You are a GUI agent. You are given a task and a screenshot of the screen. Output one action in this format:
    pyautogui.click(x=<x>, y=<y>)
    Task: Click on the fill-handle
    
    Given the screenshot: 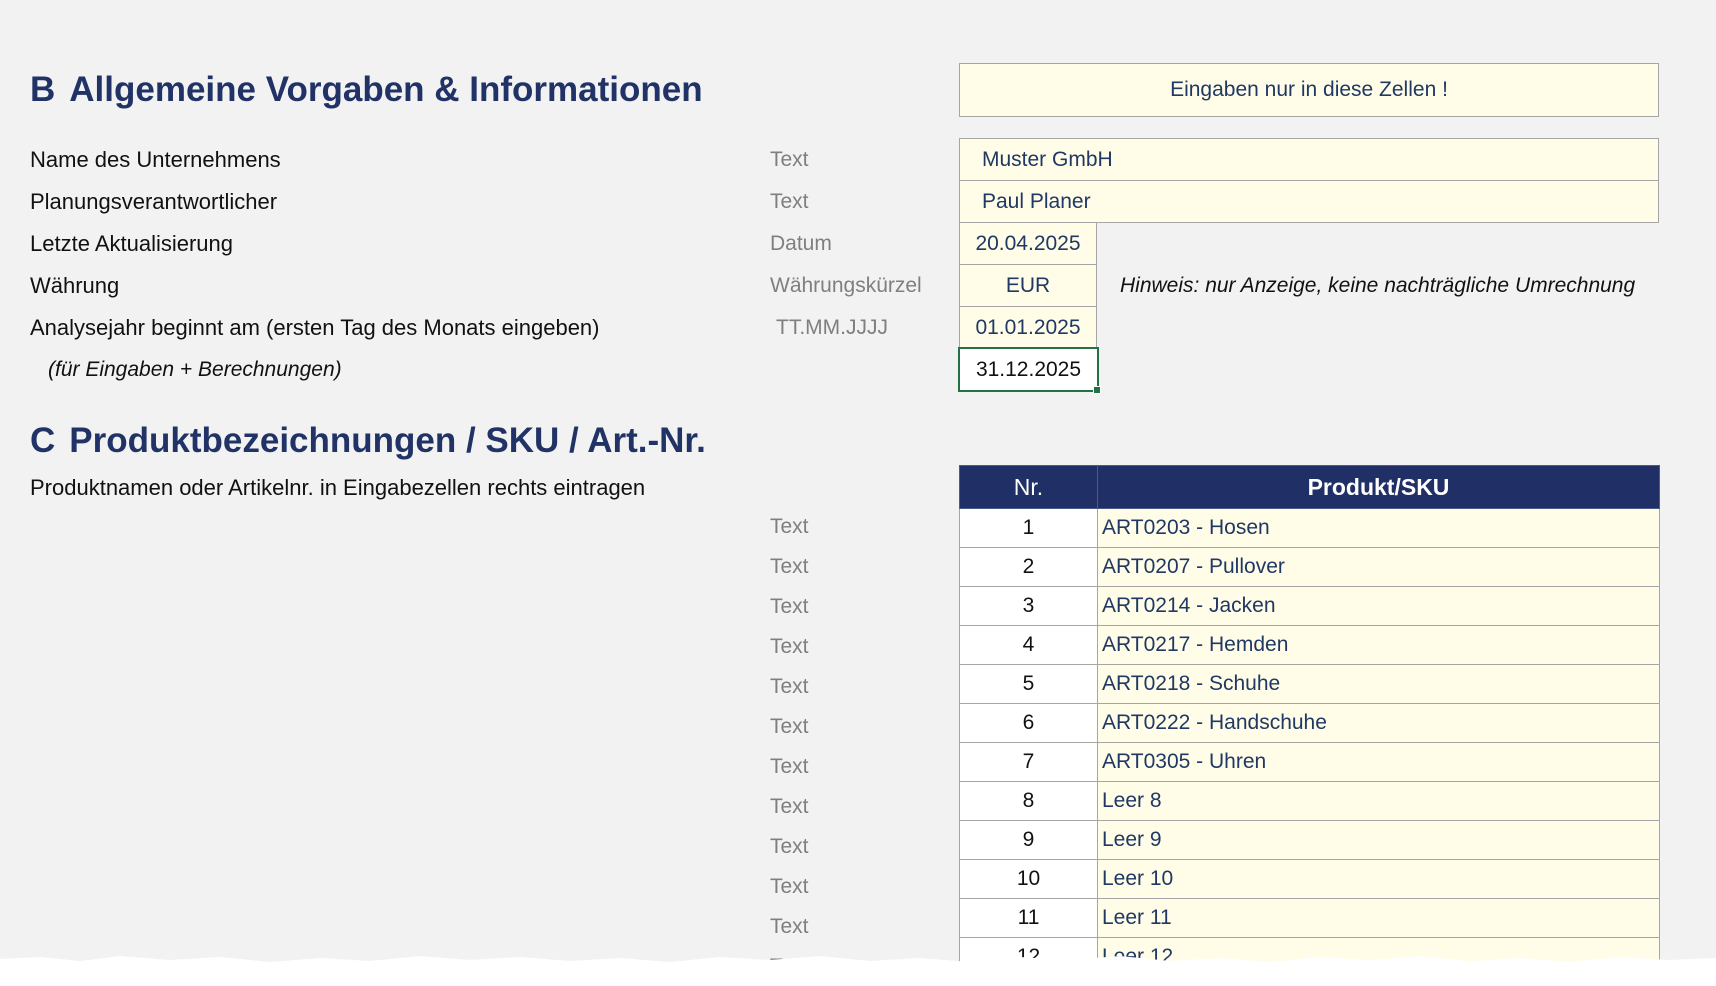 What is the action you would take?
    pyautogui.click(x=1097, y=390)
    